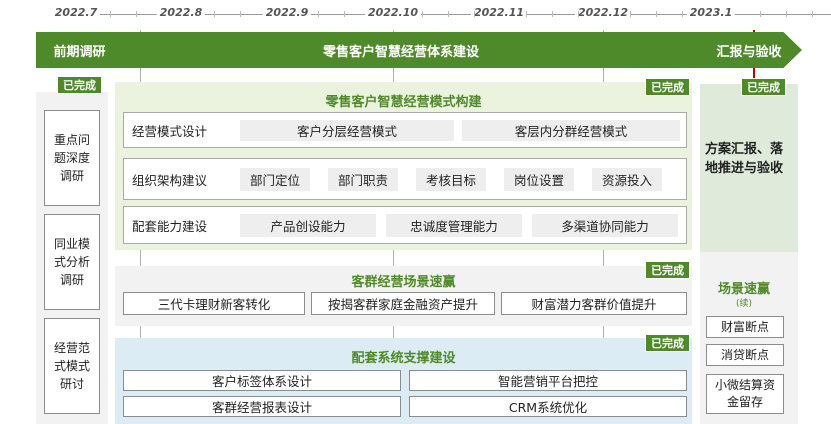  I want to click on report-text: 方案汇报、落地推进与验收, so click(743, 159).